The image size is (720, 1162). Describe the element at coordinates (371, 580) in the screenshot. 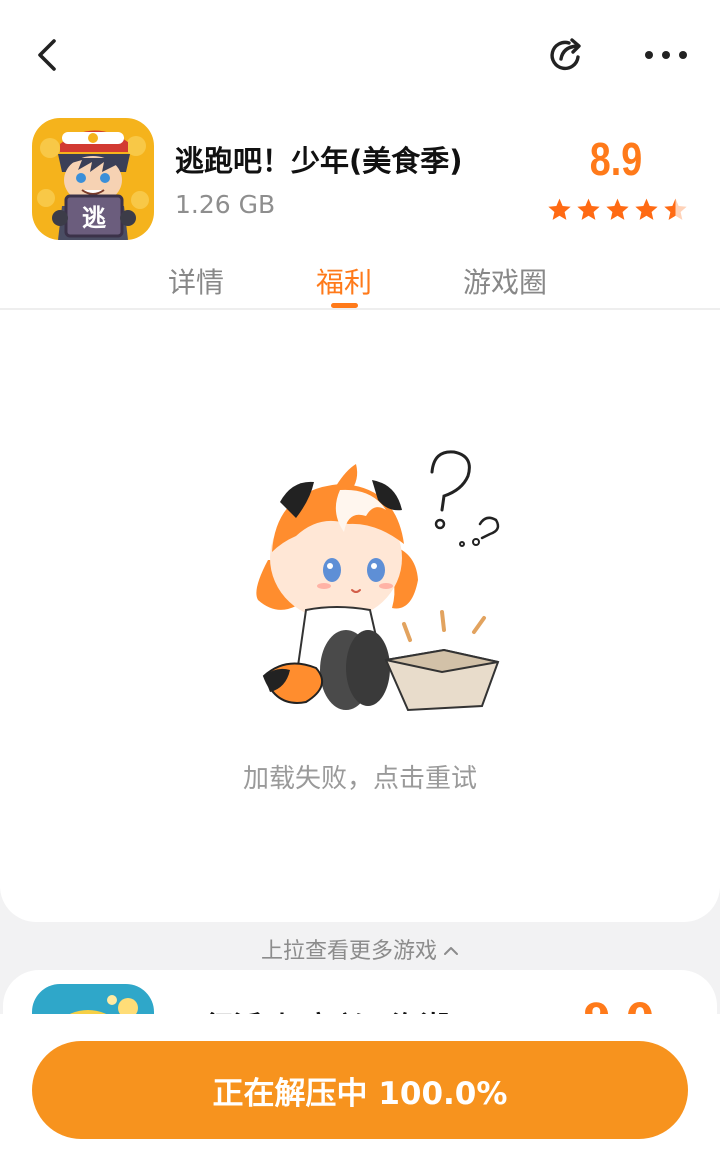

I see `empty-state-illustration` at that location.